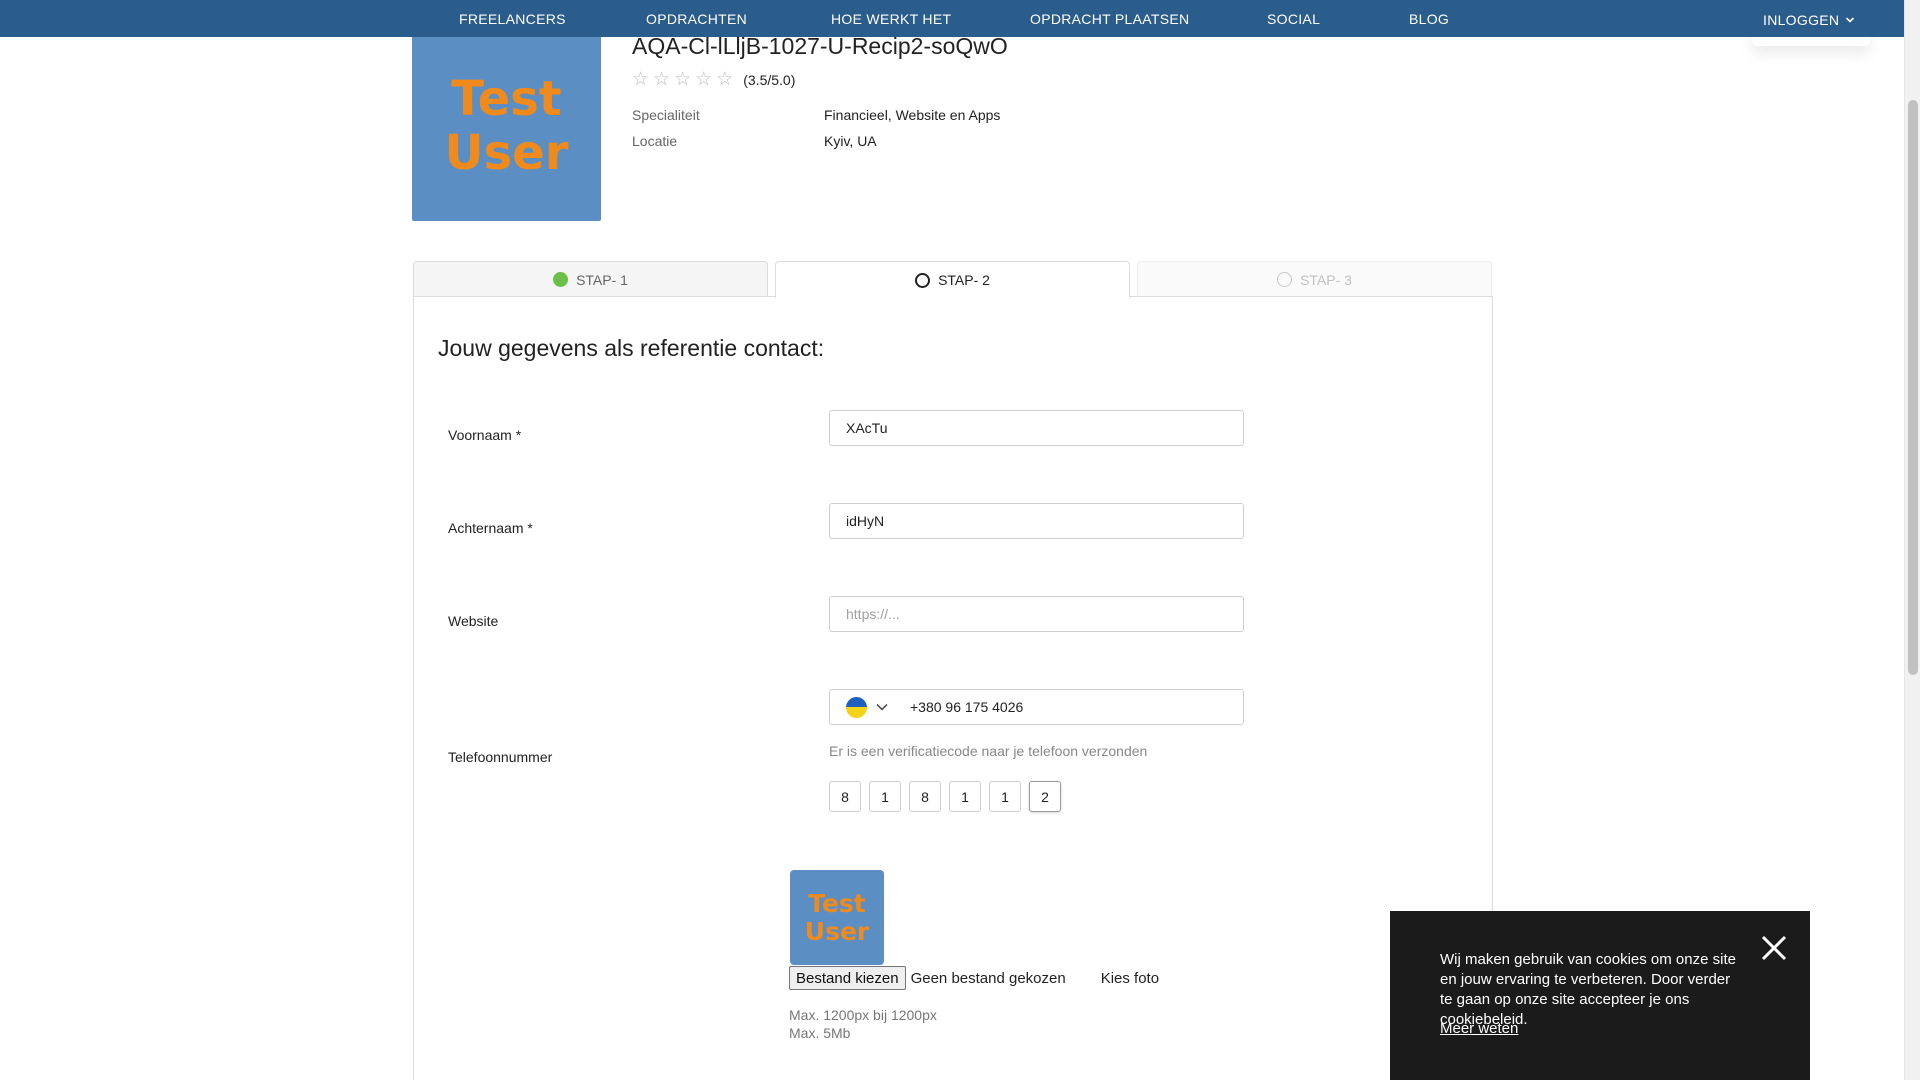 This screenshot has height=1080, width=1920. Describe the element at coordinates (850, 141) in the screenshot. I see `location-value: Kyiv, UA` at that location.